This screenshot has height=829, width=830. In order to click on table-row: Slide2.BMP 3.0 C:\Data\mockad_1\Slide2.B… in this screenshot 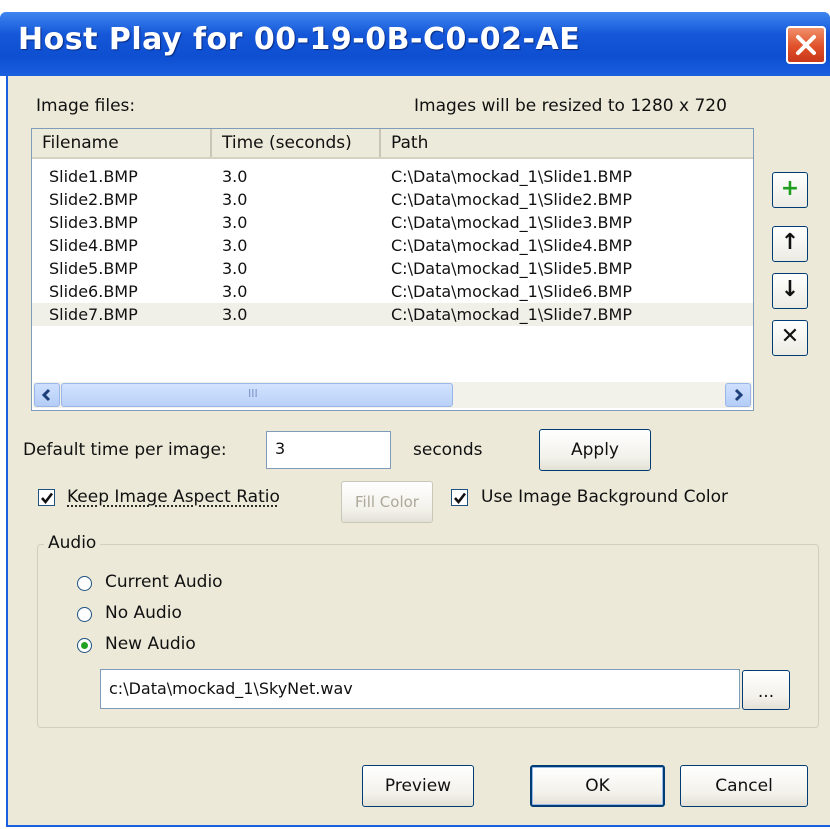, I will do `click(392, 199)`.